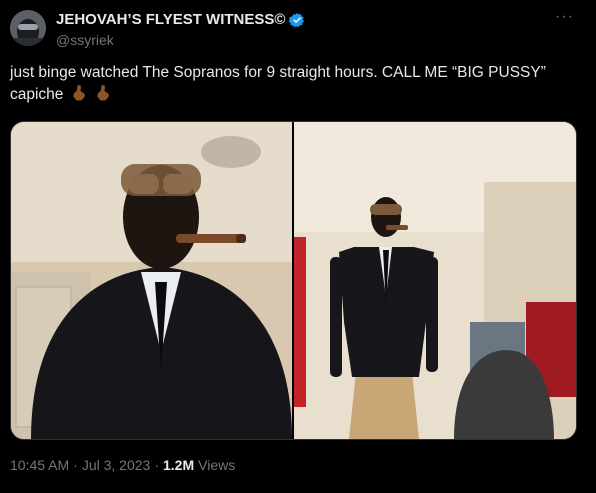 The width and height of the screenshot is (596, 493). I want to click on tweet-meta: 10:45 AM · Jul 3, 2023 · 1.2M Views, so click(122, 465).